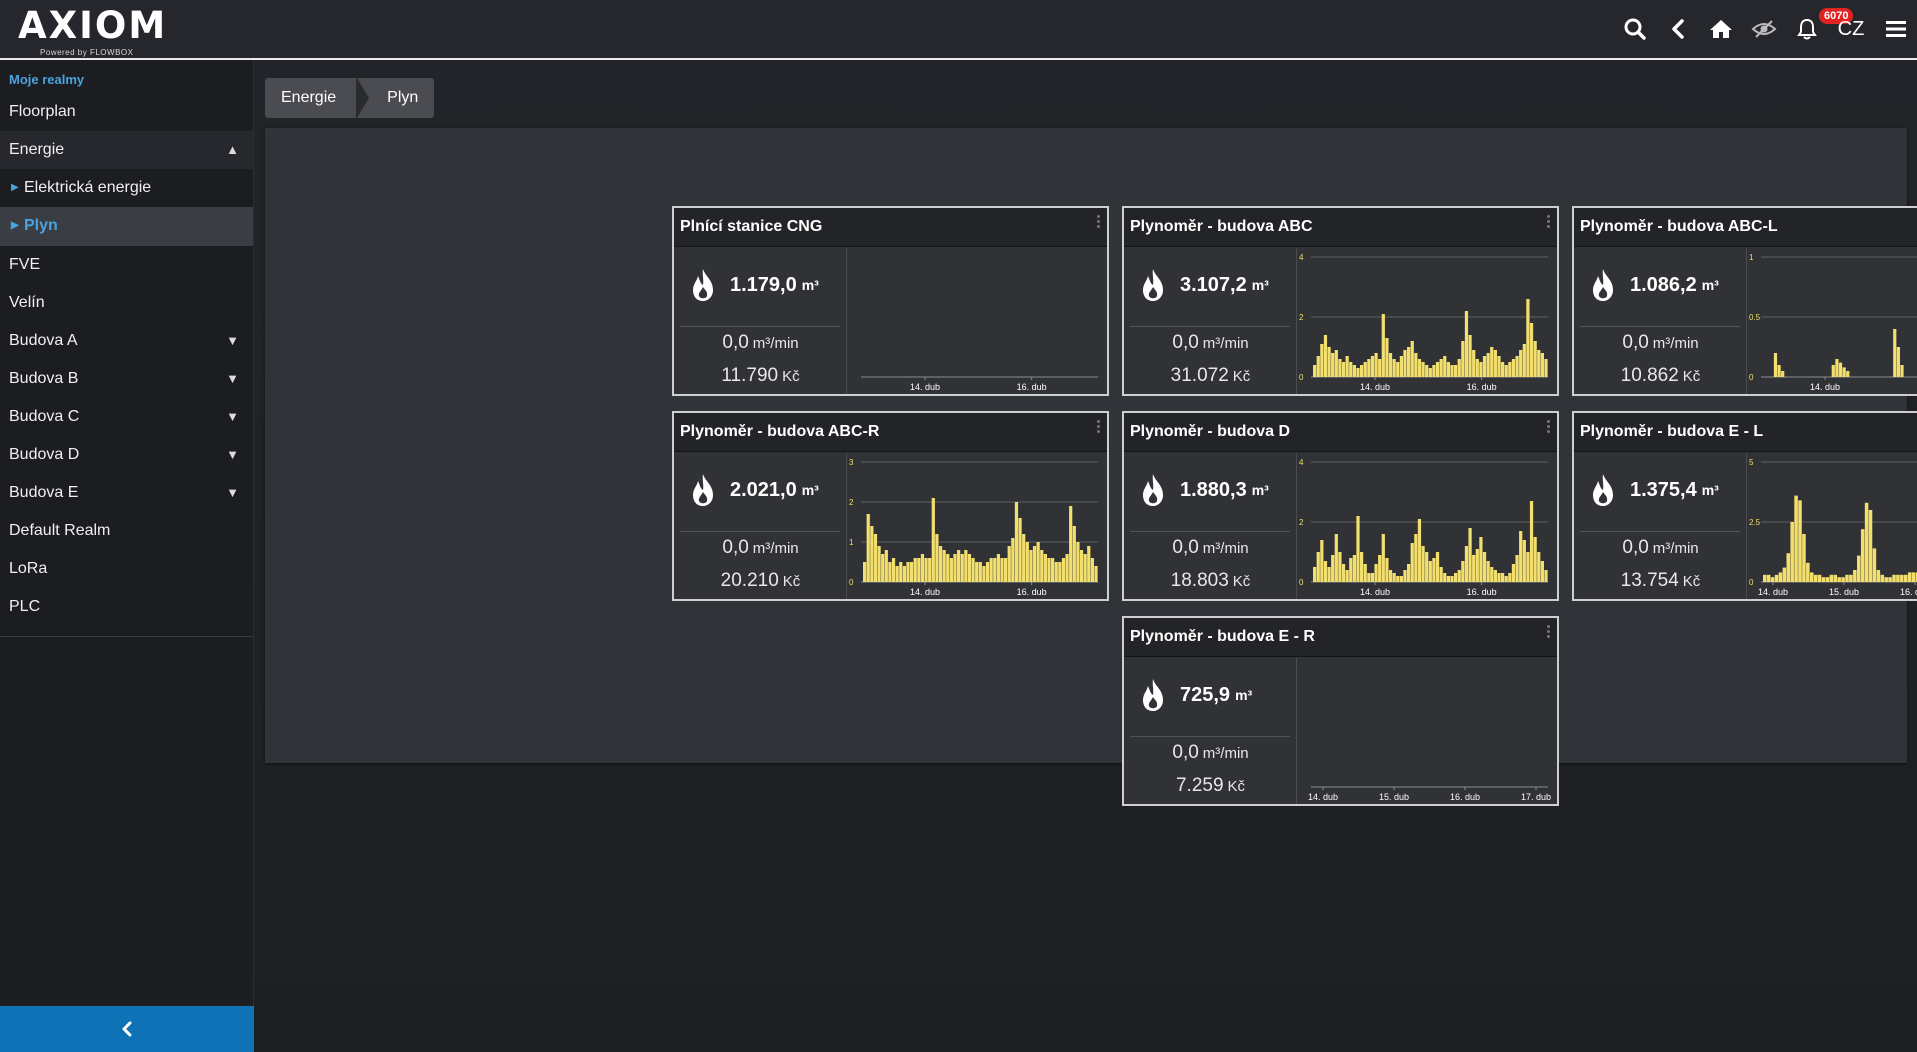 This screenshot has width=1917, height=1052. Describe the element at coordinates (1755, 522) in the screenshot. I see `y-tick-label: 2.5` at that location.